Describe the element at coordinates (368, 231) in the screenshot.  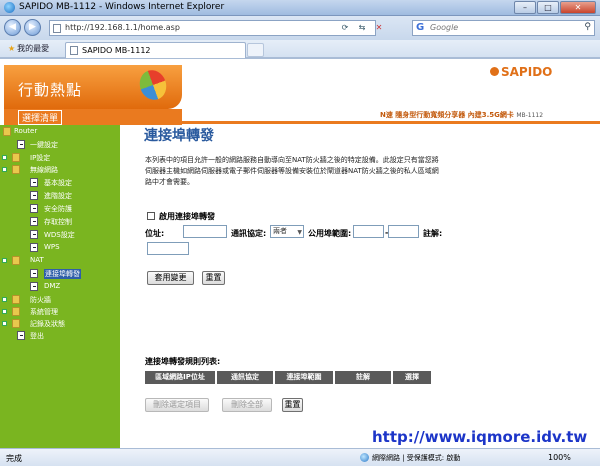
I see `port-from-input` at that location.